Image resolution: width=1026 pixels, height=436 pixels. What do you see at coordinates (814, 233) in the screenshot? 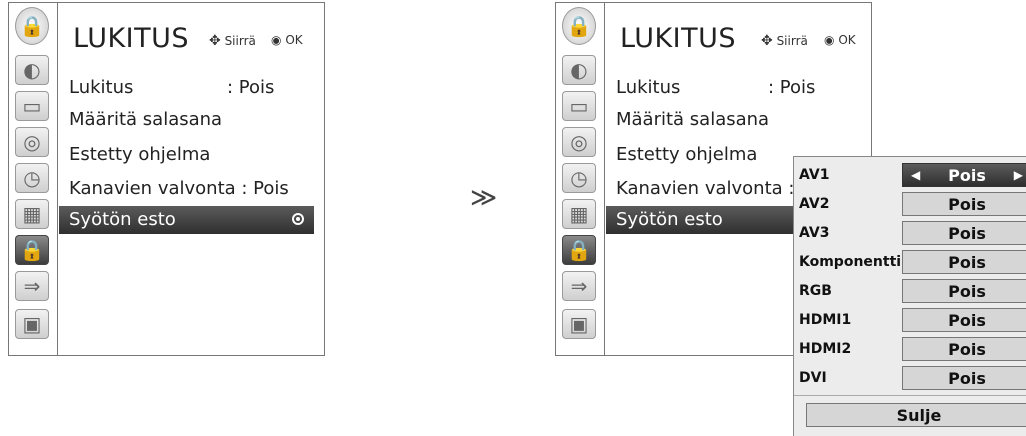
I see `input-label: AV3` at bounding box center [814, 233].